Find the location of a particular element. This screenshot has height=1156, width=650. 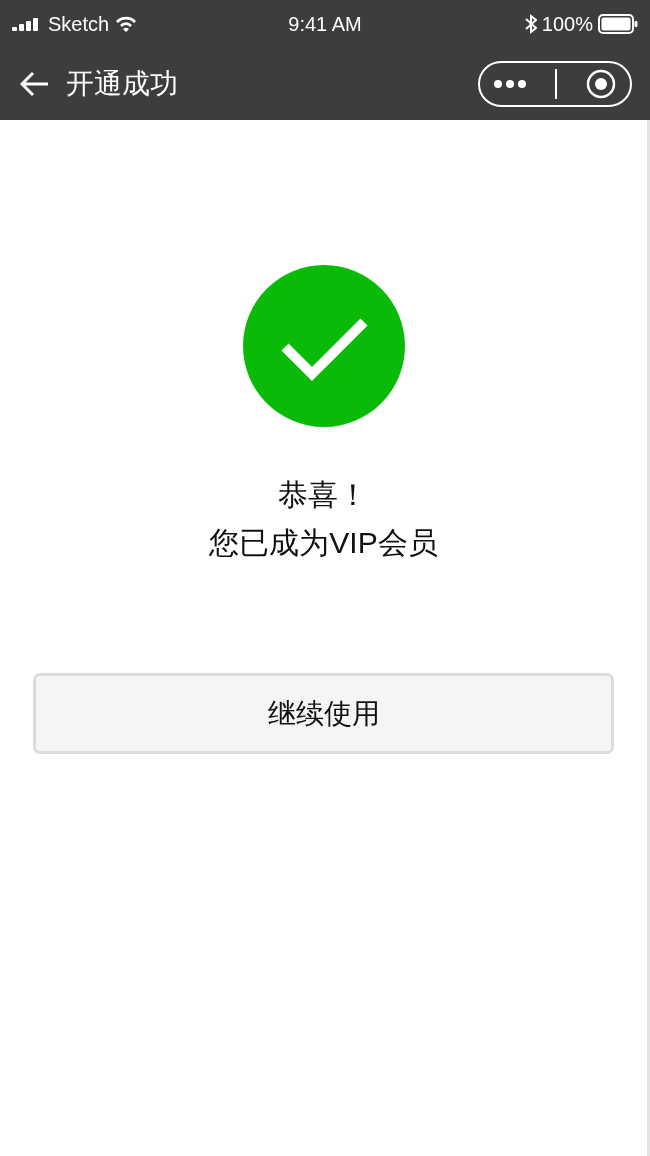

bluetooth-icon is located at coordinates (530, 24).